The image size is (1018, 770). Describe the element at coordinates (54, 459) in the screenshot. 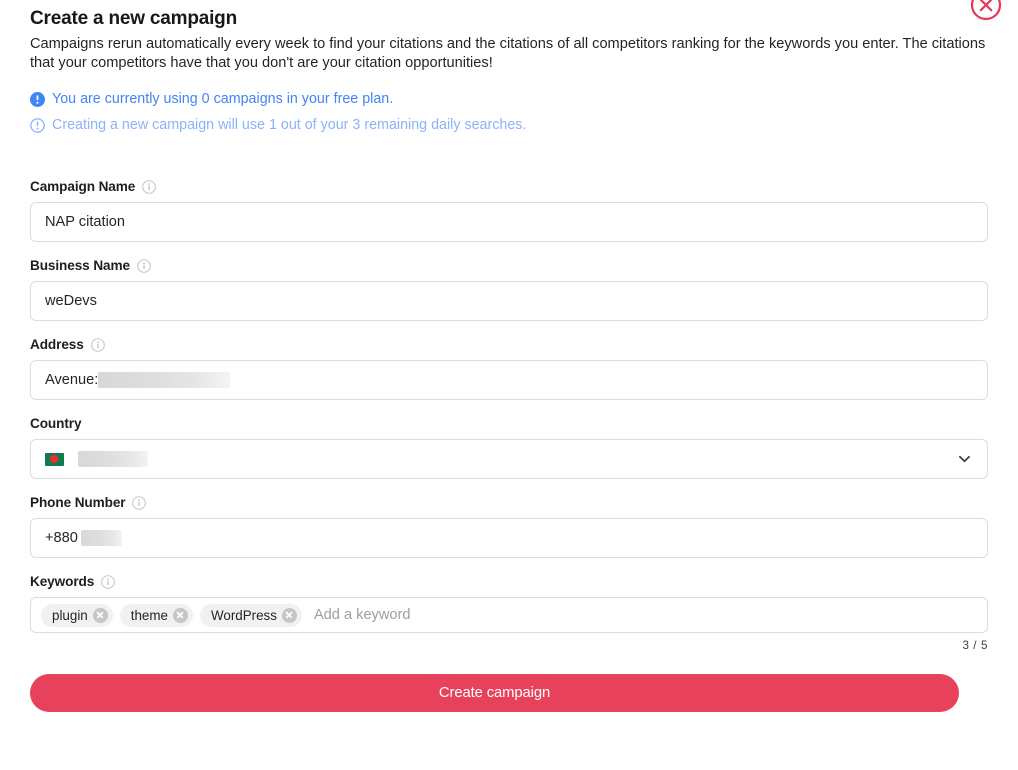

I see `bangladesh-flag-icon` at that location.